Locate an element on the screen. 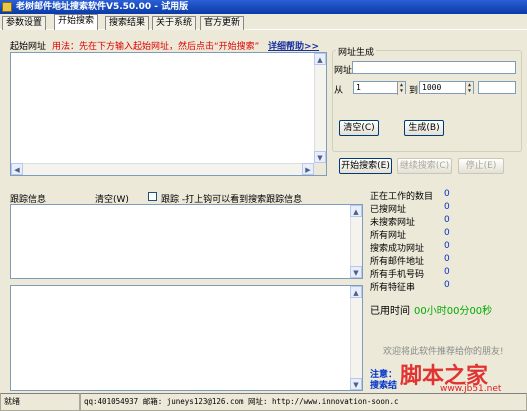  extra-input is located at coordinates (497, 87).